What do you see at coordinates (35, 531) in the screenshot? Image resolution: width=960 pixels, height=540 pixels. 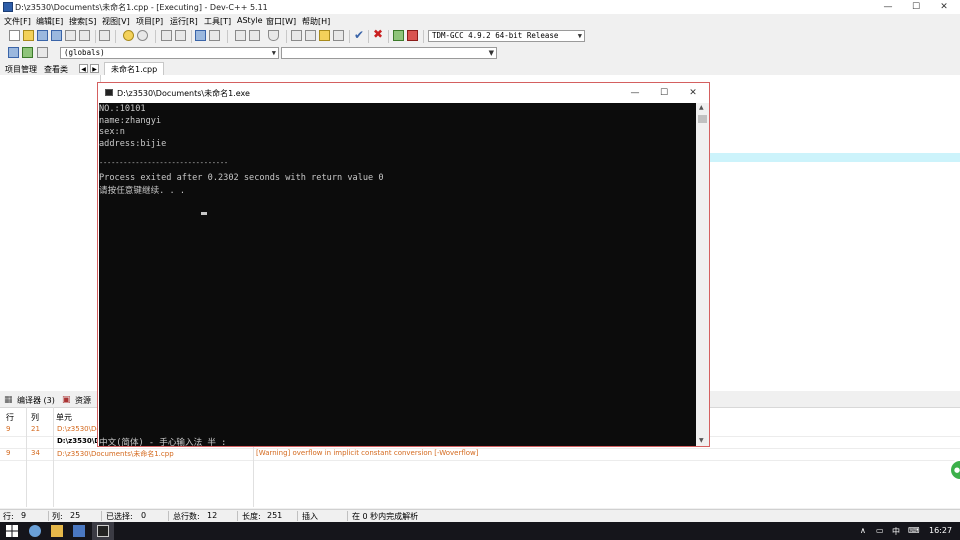 I see `browser-icon` at bounding box center [35, 531].